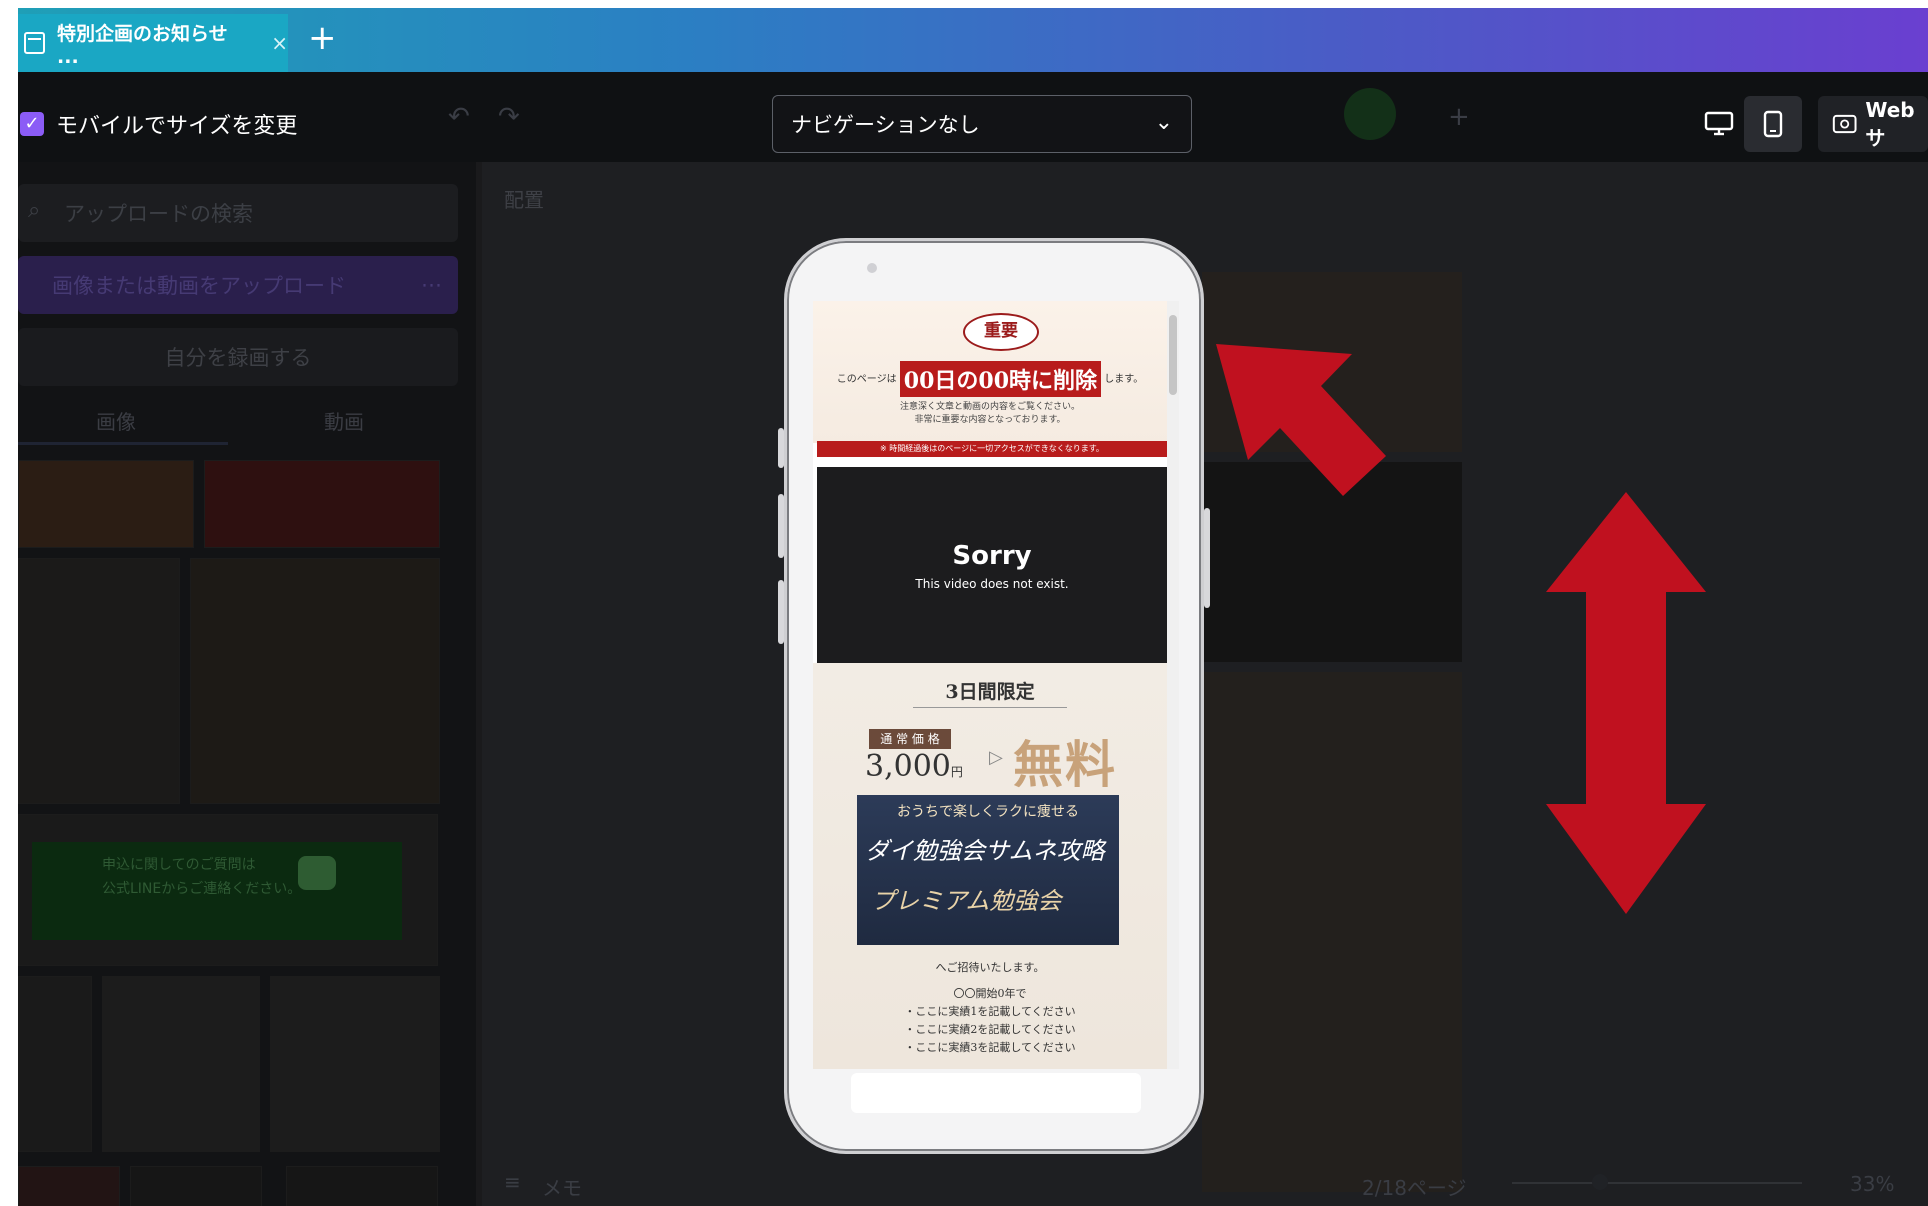 Image resolution: width=1928 pixels, height=1206 pixels. Describe the element at coordinates (1626, 703) in the screenshot. I see `vertical-double-arrow-icon` at that location.